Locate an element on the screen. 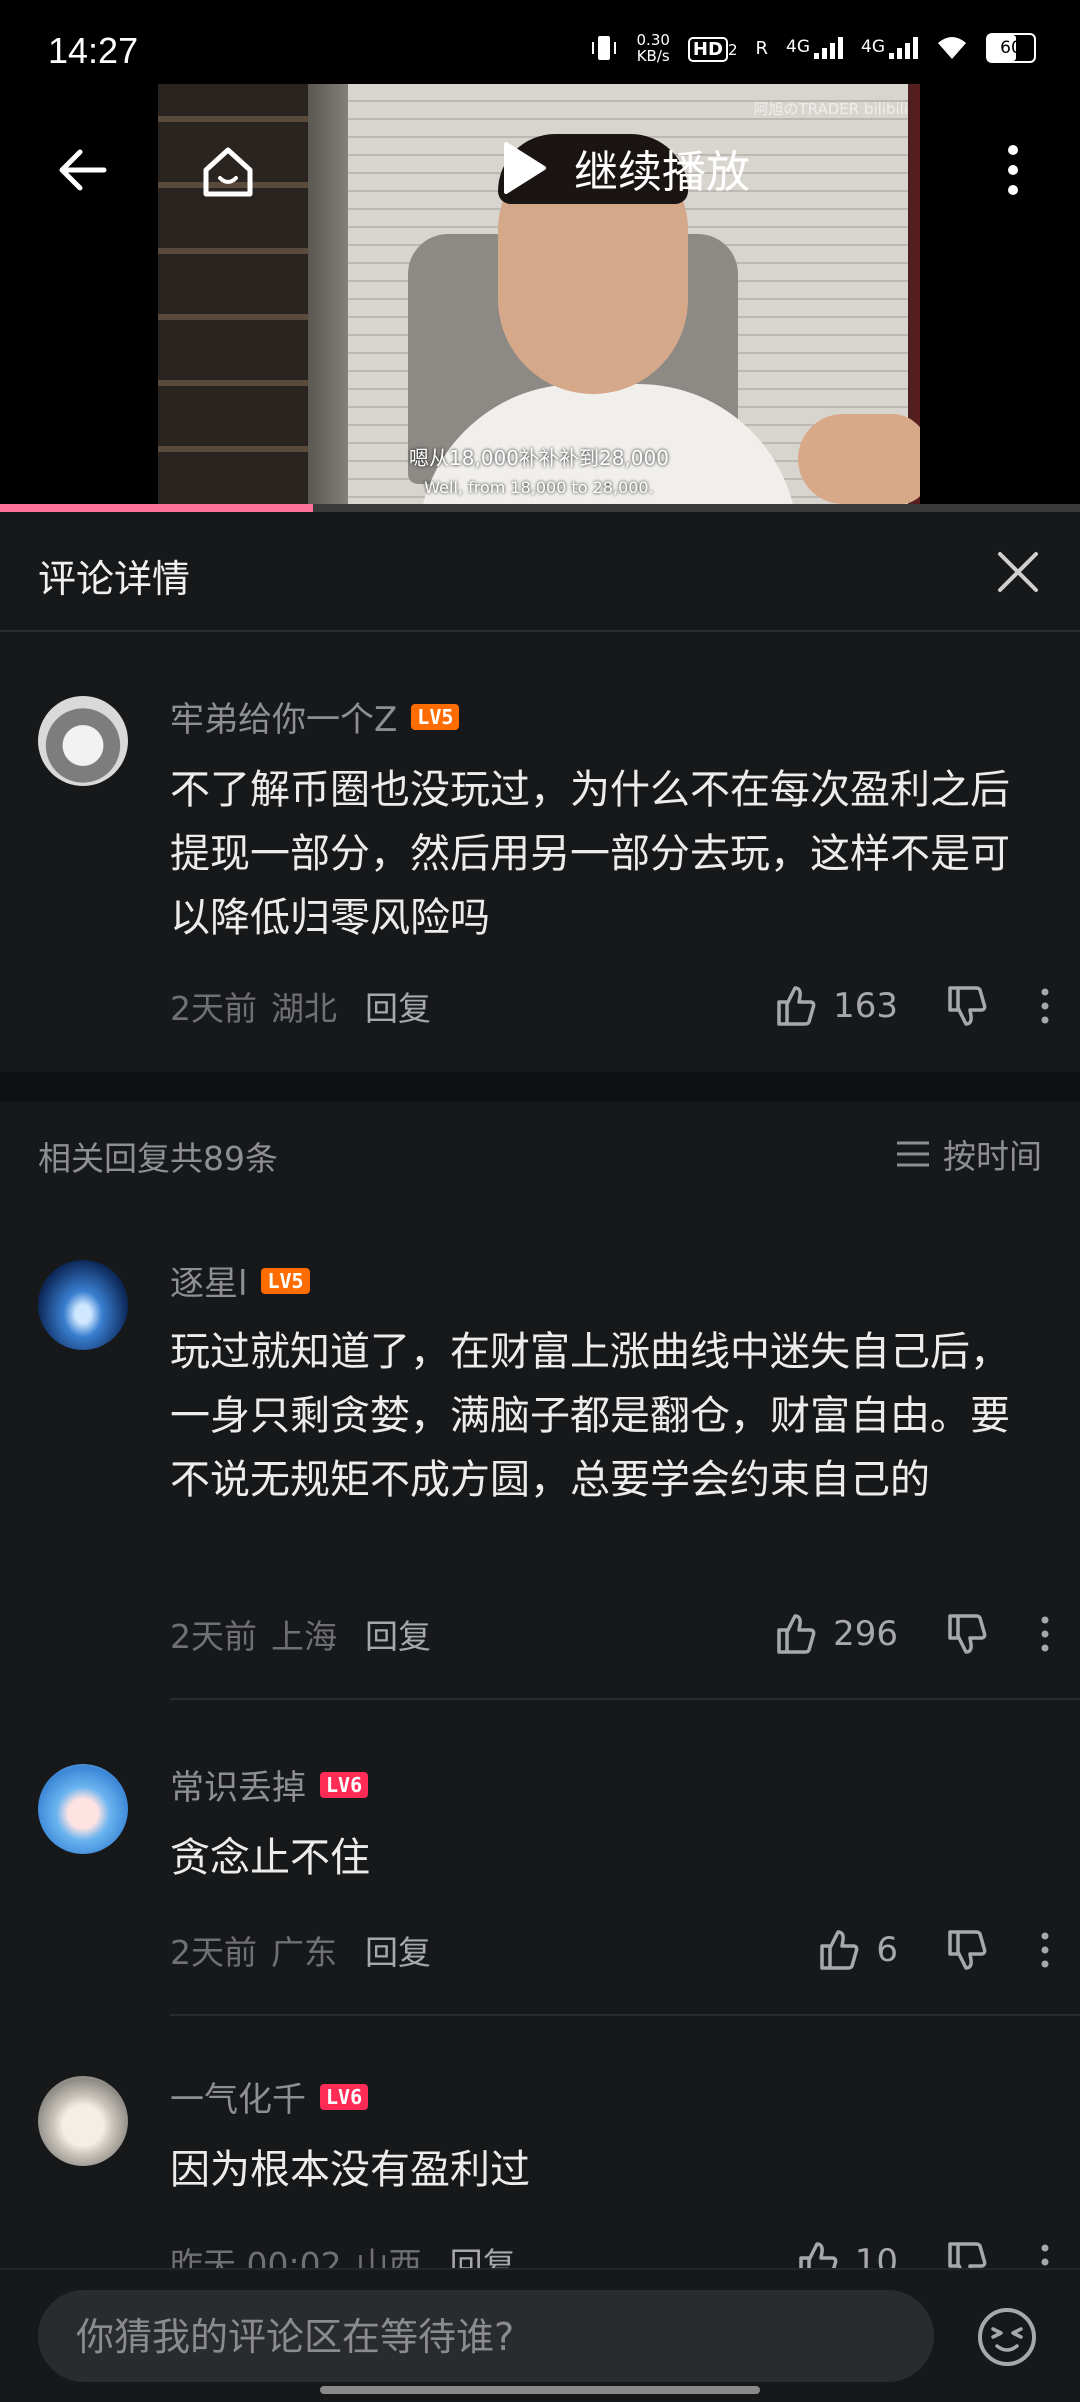  home-tv-icon is located at coordinates (228, 172).